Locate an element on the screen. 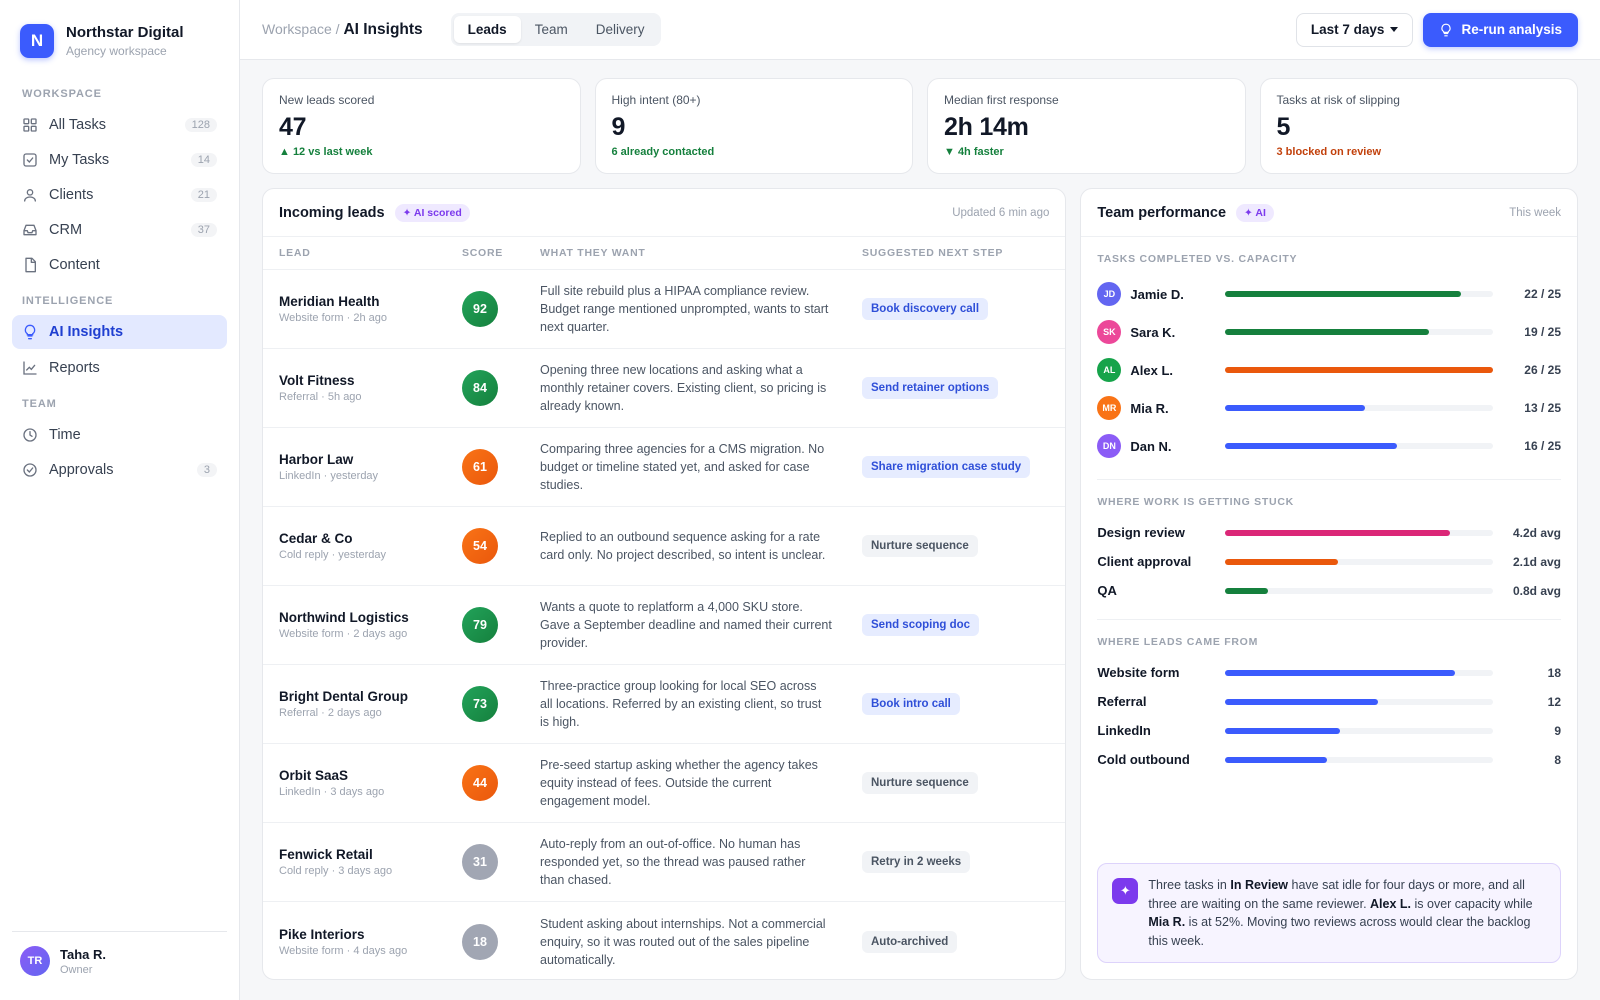 The height and width of the screenshot is (1000, 1600). lead-name: Cedar & Co is located at coordinates (370, 538).